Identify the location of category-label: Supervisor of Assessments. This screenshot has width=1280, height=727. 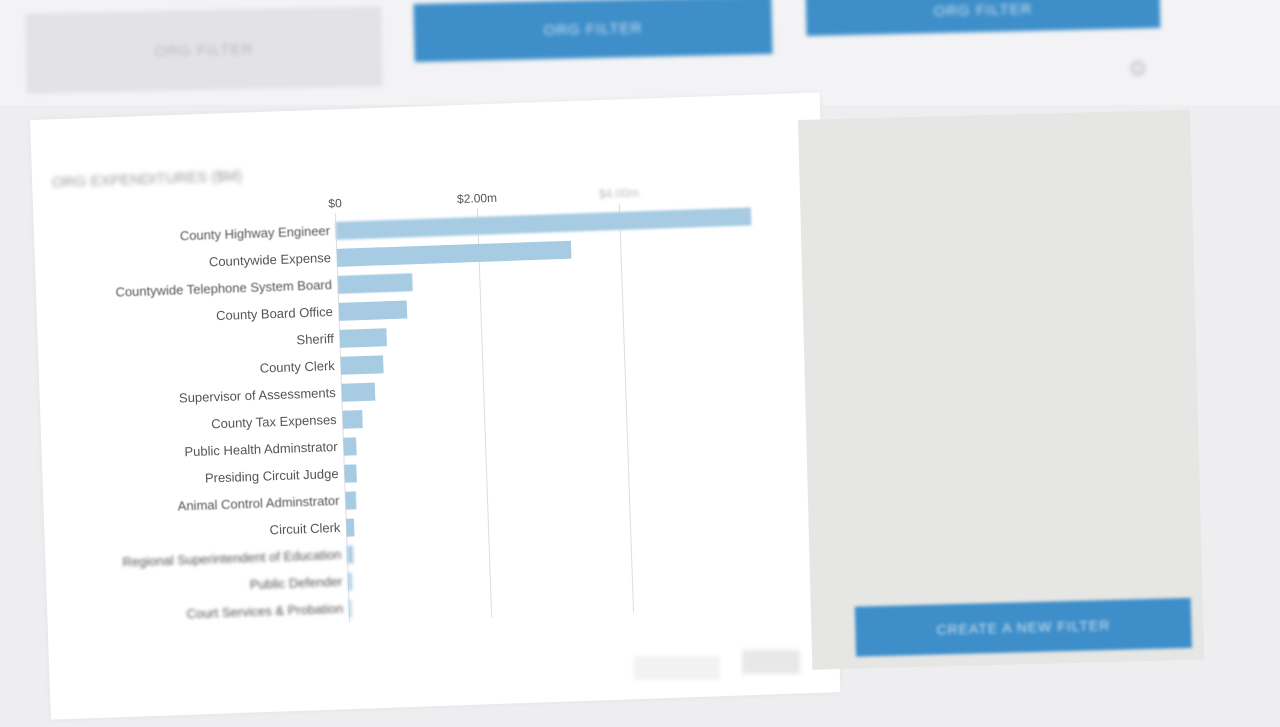
(258, 395).